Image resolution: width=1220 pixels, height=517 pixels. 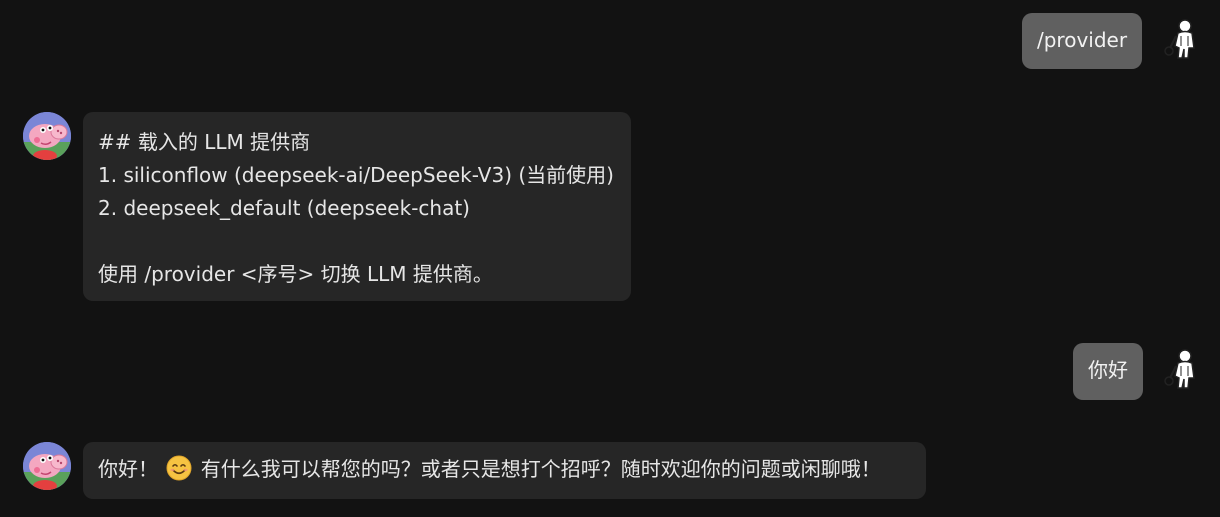 I want to click on provider-list-heading: ## 载入的 LLM 提供商, so click(x=204, y=142).